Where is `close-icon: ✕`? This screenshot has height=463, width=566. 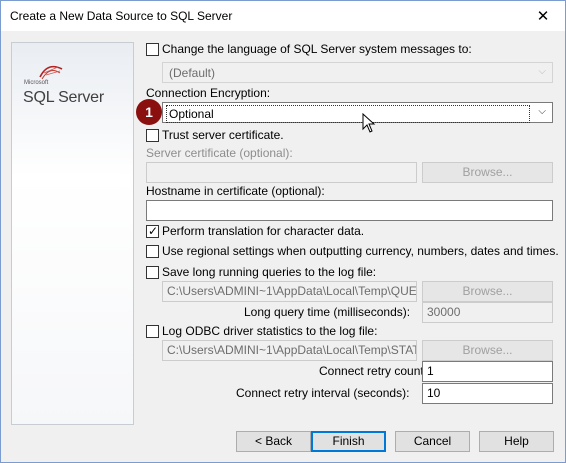
close-icon: ✕ is located at coordinates (543, 16).